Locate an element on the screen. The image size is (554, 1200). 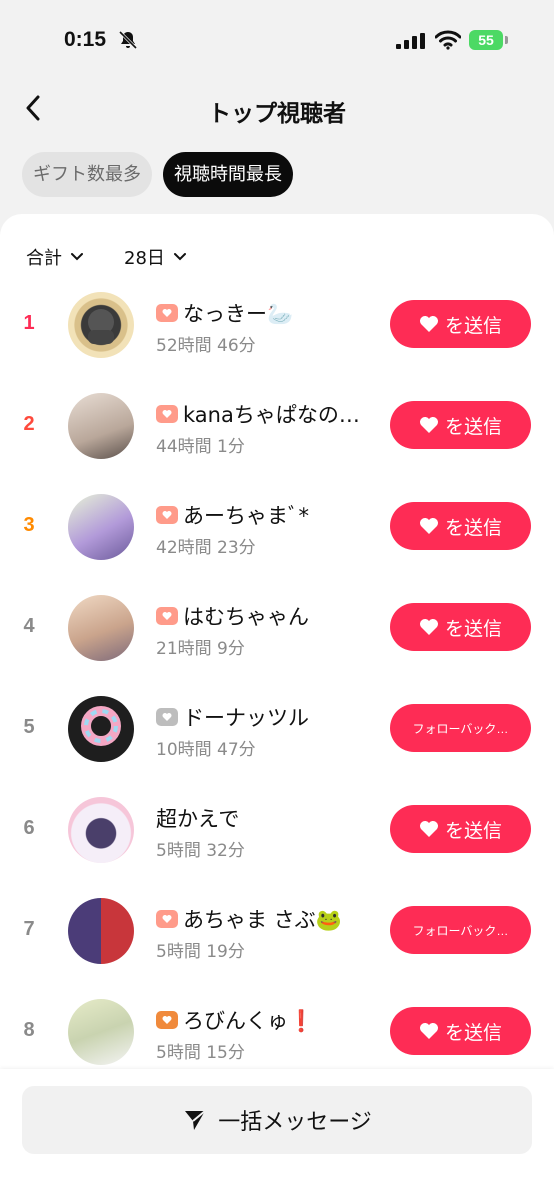
cellular-signal-icon is located at coordinates (410, 41).